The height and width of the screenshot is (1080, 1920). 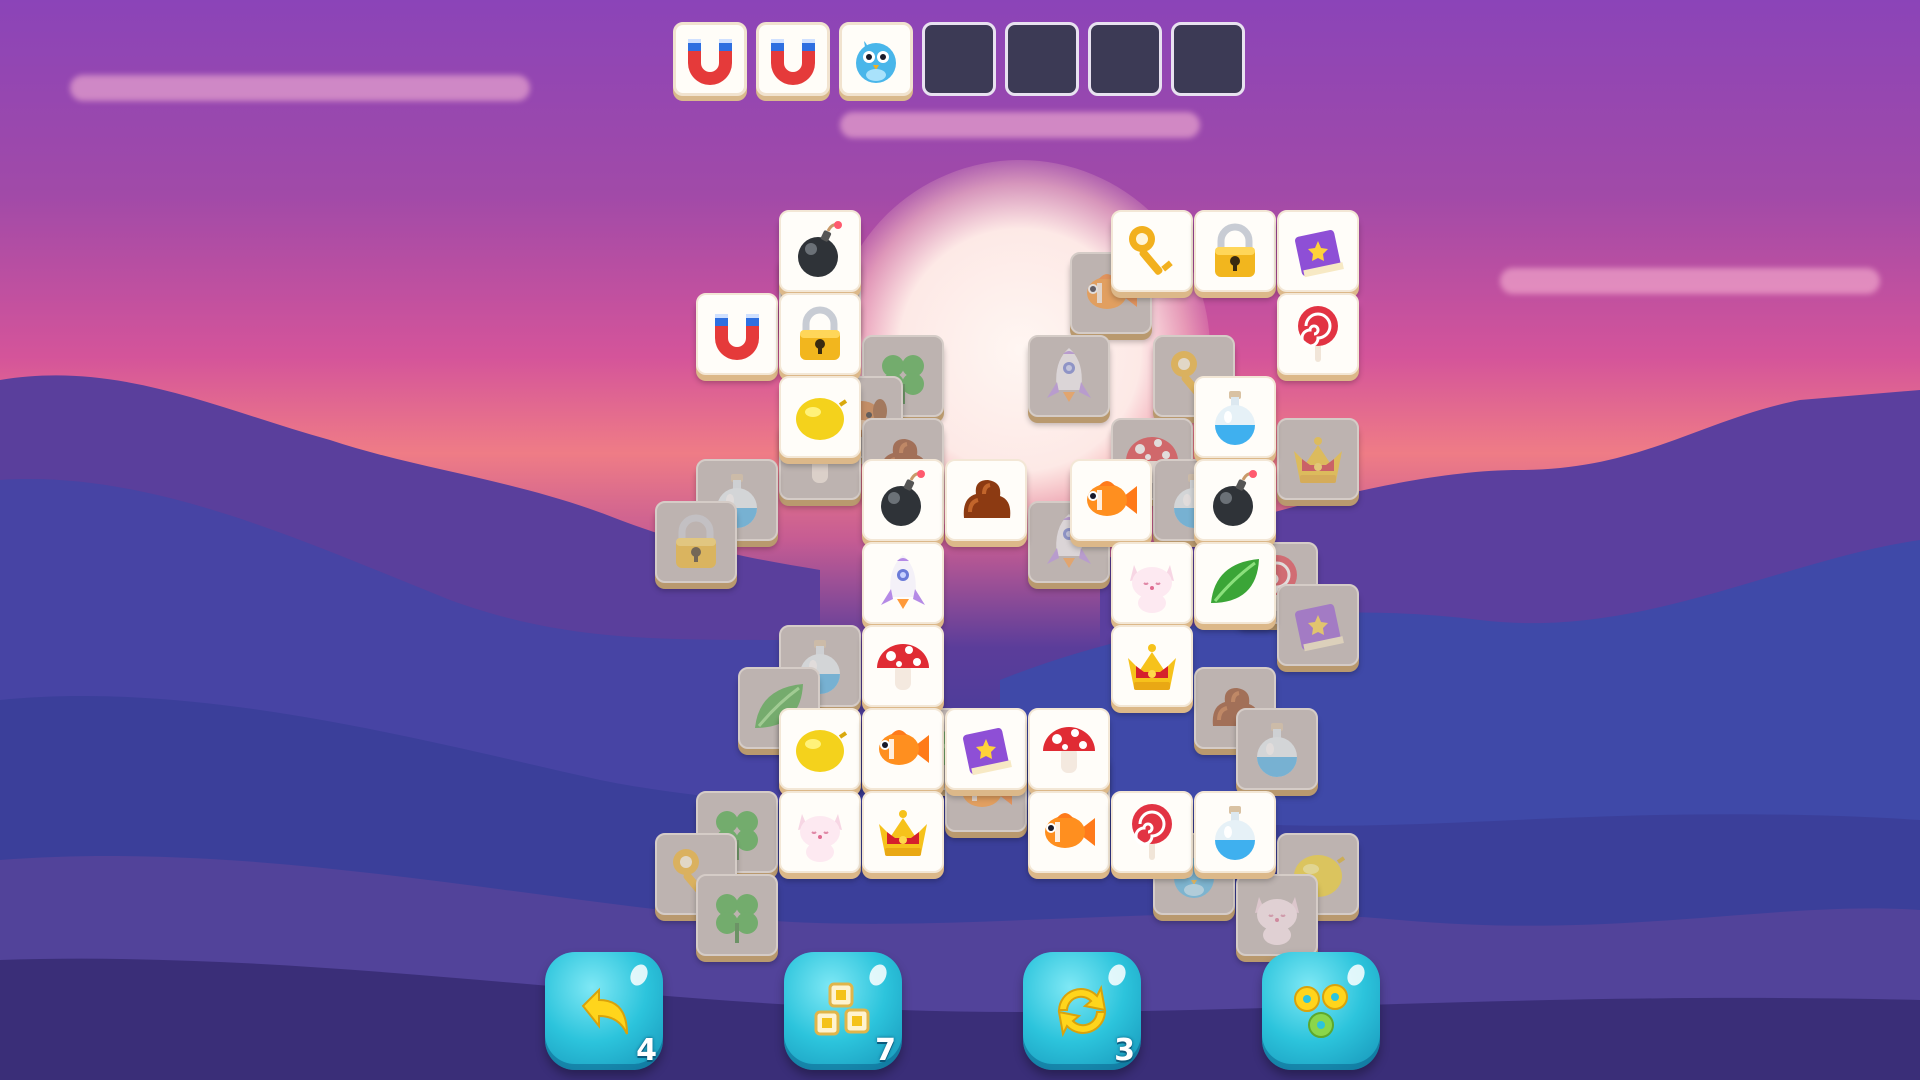 I want to click on key-icon, so click(x=1152, y=251).